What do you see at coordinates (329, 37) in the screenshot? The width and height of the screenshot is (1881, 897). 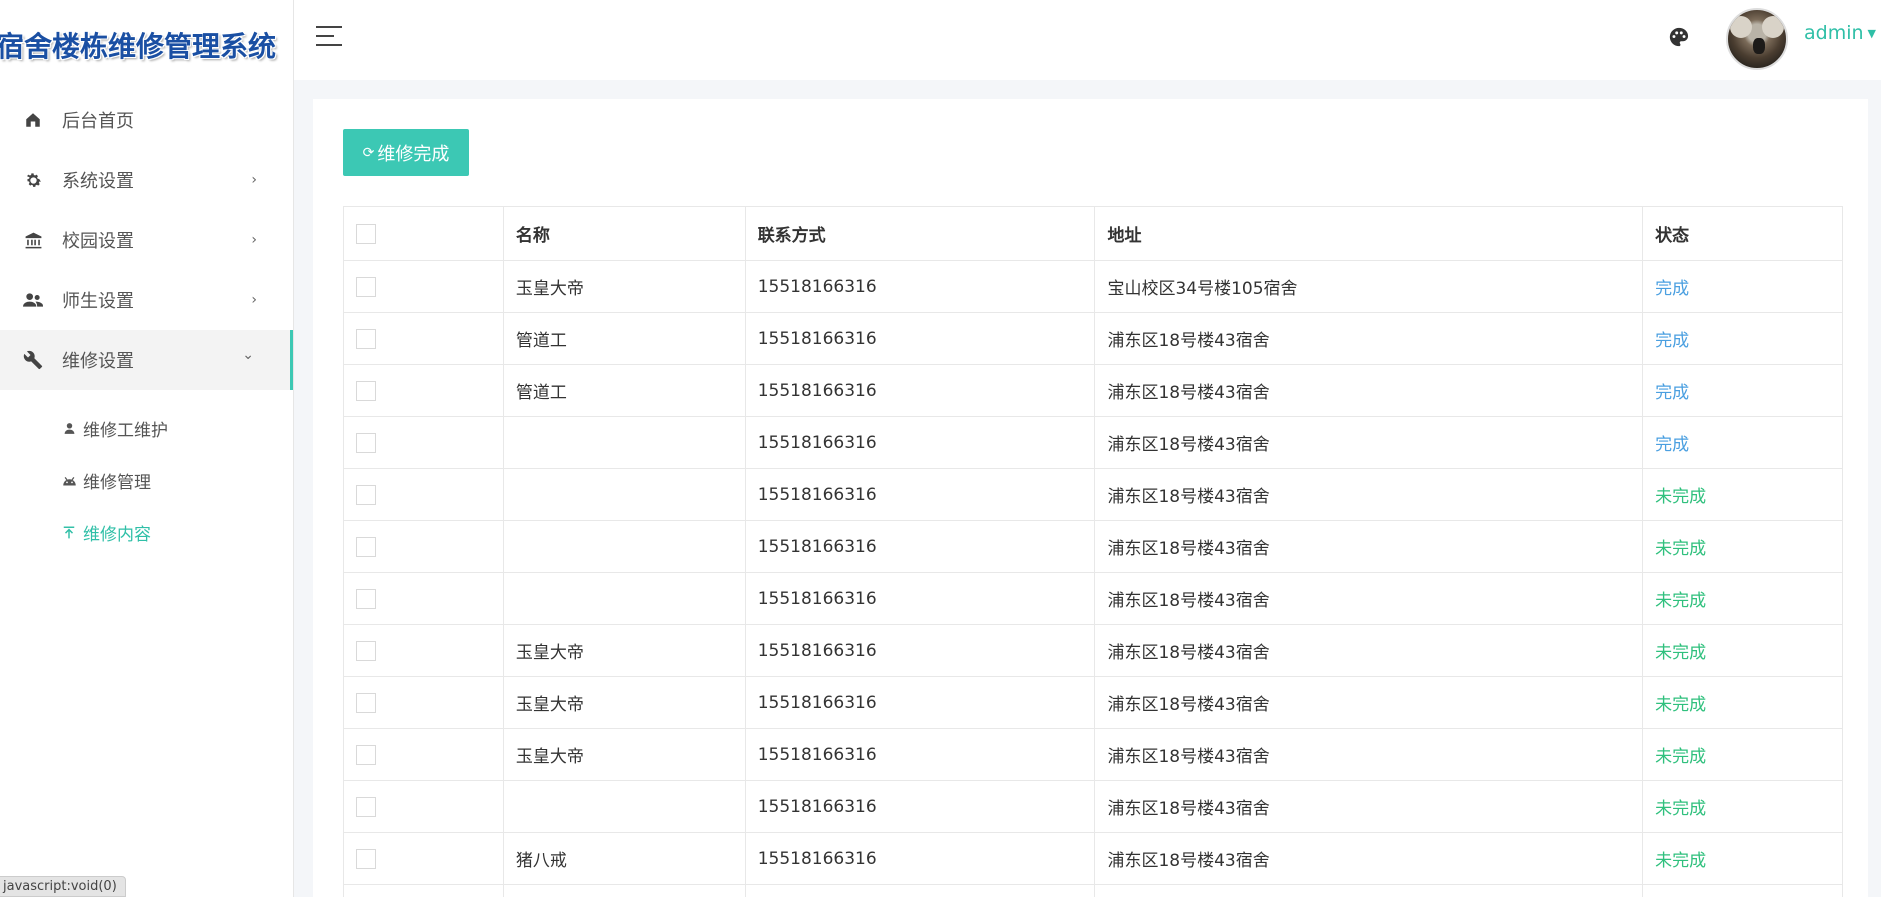 I see `menu-toggle-icon` at bounding box center [329, 37].